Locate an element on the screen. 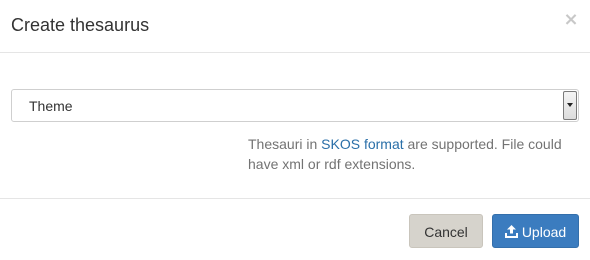 This screenshot has height=260, width=590. thesaurus-type-select: Theme is located at coordinates (295, 105).